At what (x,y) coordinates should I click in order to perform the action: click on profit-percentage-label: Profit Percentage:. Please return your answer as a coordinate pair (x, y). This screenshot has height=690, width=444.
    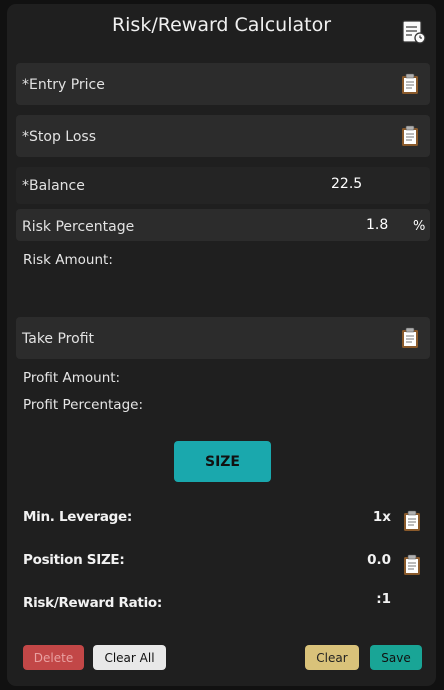
    Looking at the image, I should click on (83, 405).